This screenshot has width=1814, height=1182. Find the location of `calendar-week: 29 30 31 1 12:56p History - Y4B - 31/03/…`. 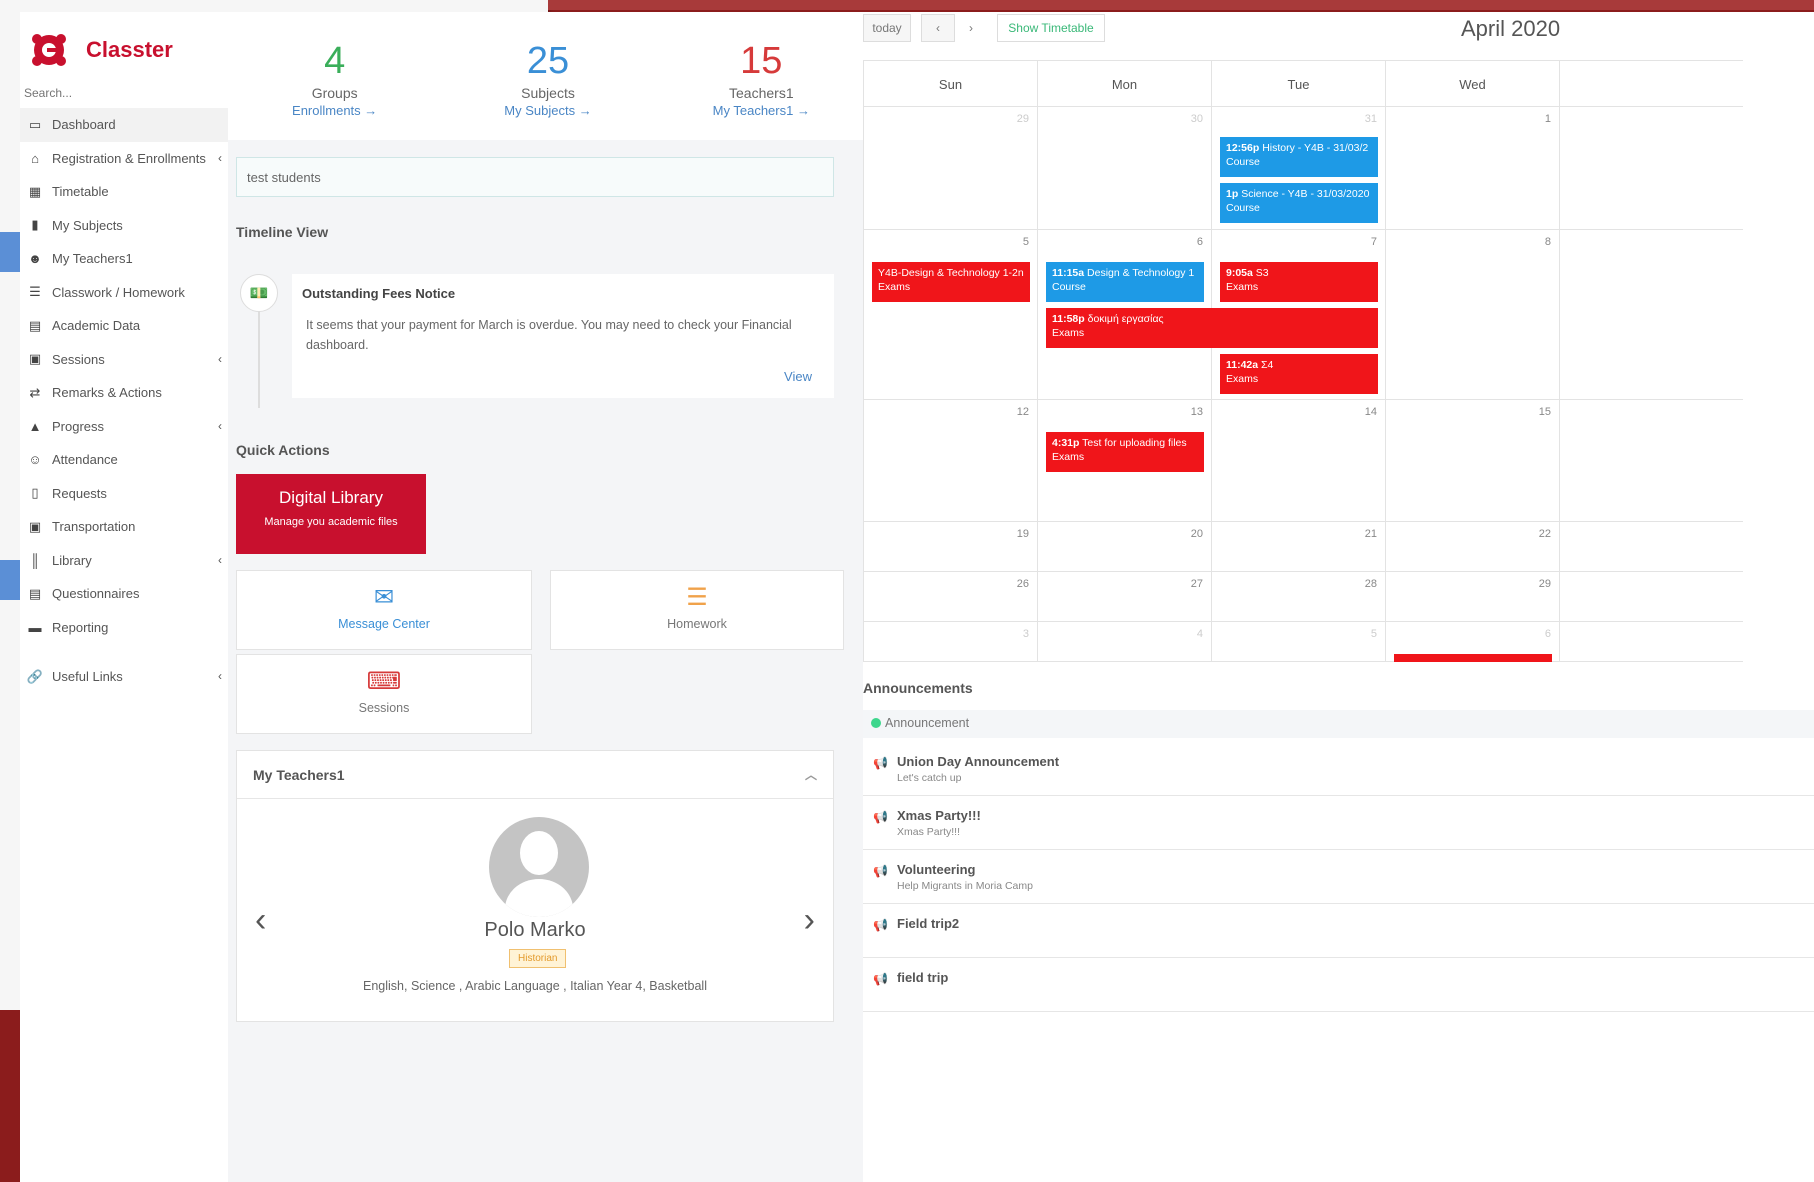

calendar-week: 29 30 31 1 12:56p History - Y4B - 31/03/… is located at coordinates (1303, 168).